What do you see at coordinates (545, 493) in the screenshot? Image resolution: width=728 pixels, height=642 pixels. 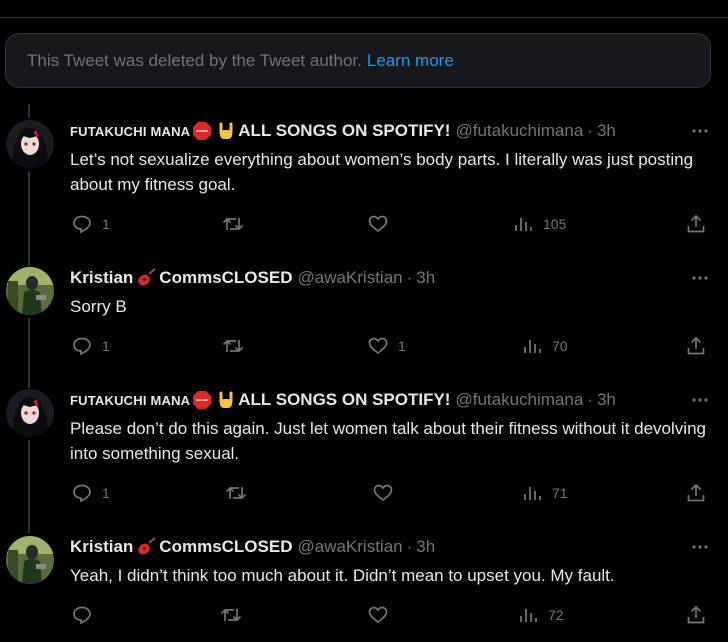 I see `views-button: 71` at bounding box center [545, 493].